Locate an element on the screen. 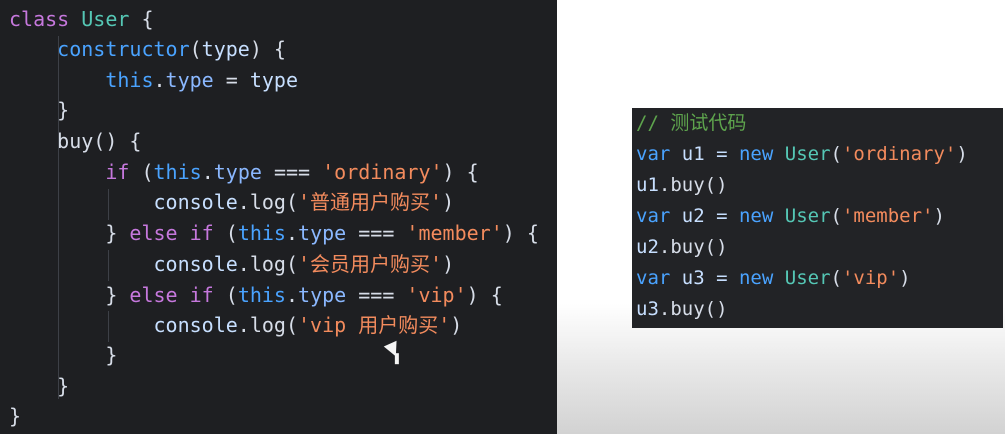 The image size is (1005, 434). code-line: } else if (this.type === 'vip') { is located at coordinates (256, 295).